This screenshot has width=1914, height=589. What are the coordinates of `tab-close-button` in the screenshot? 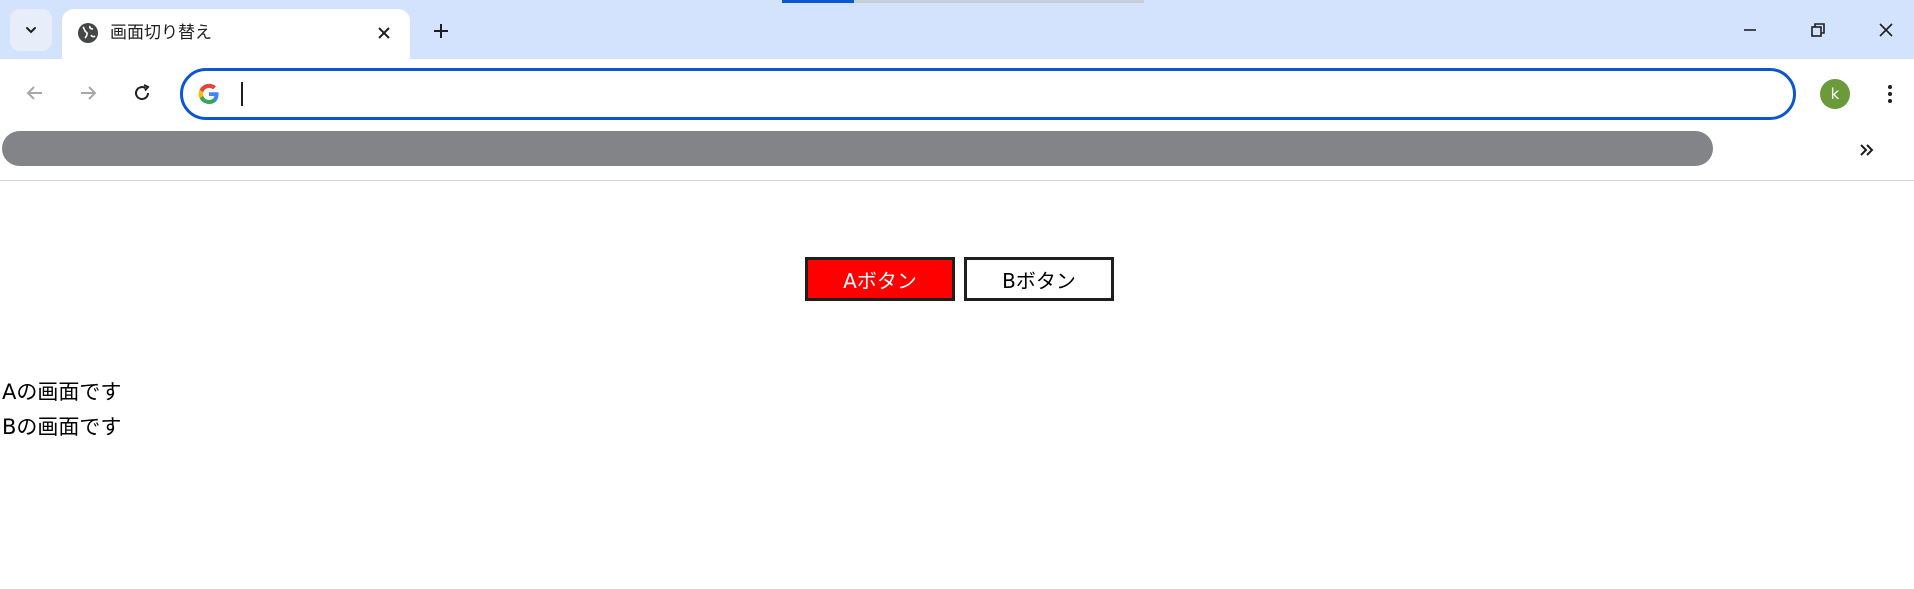 It's located at (384, 33).